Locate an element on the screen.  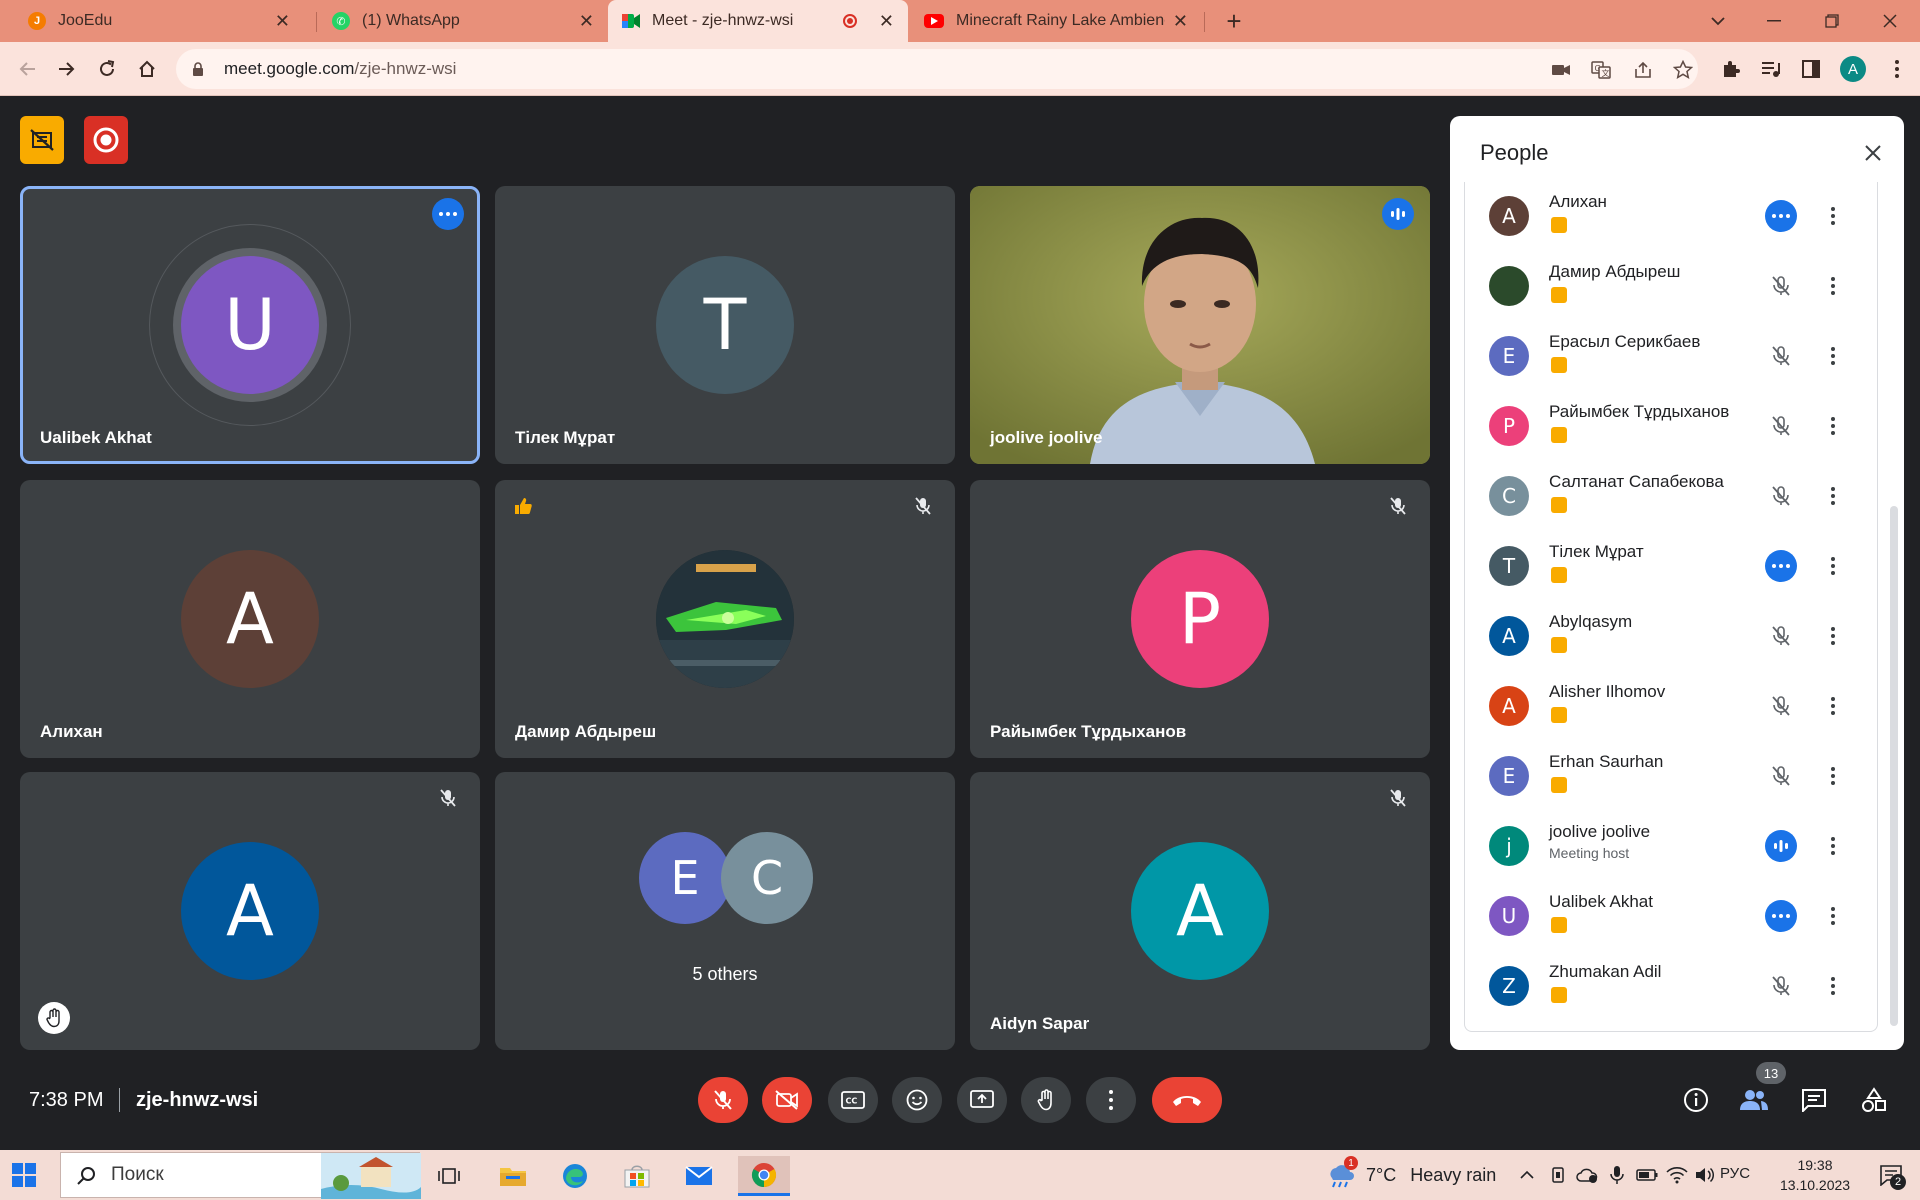
tab-search-button is located at coordinates (1718, 21).